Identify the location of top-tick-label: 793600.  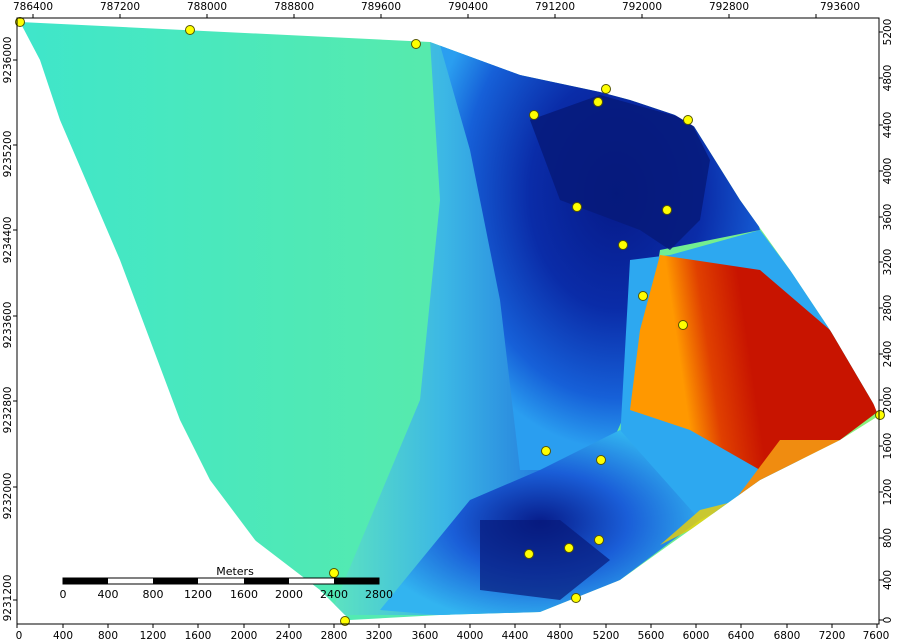
(840, 7).